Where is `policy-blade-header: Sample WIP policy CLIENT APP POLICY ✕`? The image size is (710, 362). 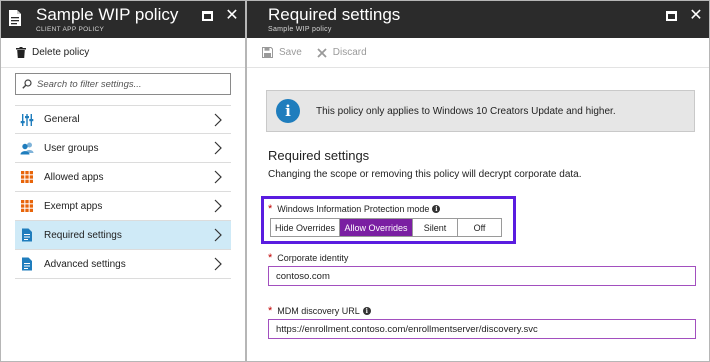
policy-blade-header: Sample WIP policy CLIENT APP POLICY ✕ is located at coordinates (123, 19).